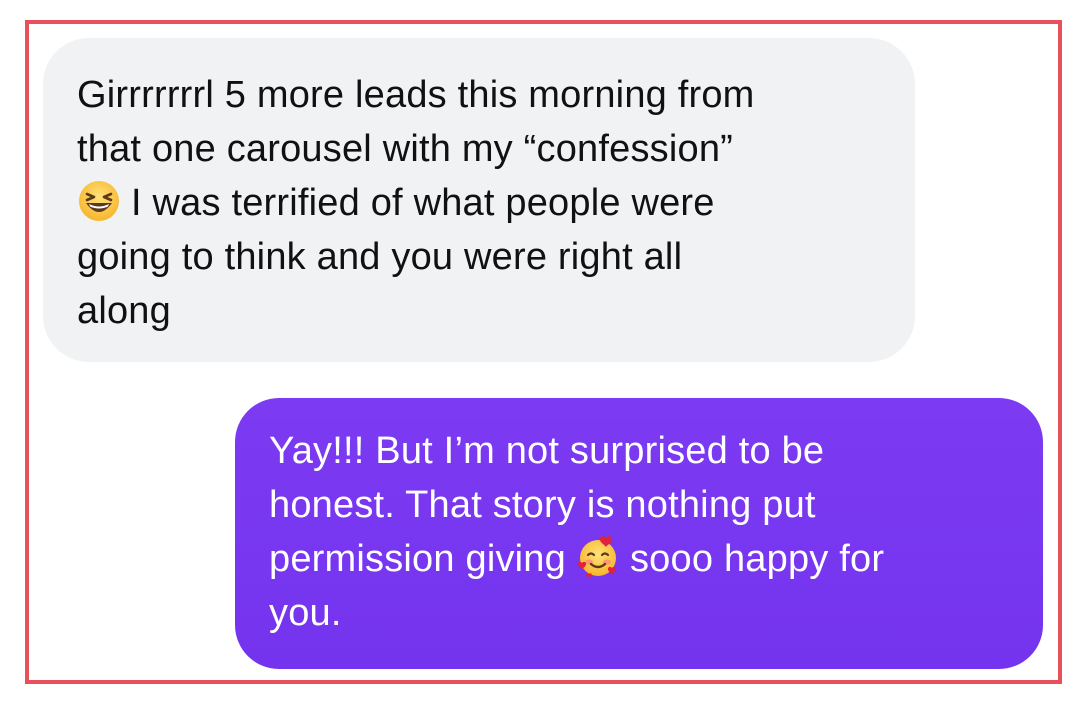  I want to click on message-line: permission giving sooo happy for, so click(641, 559).